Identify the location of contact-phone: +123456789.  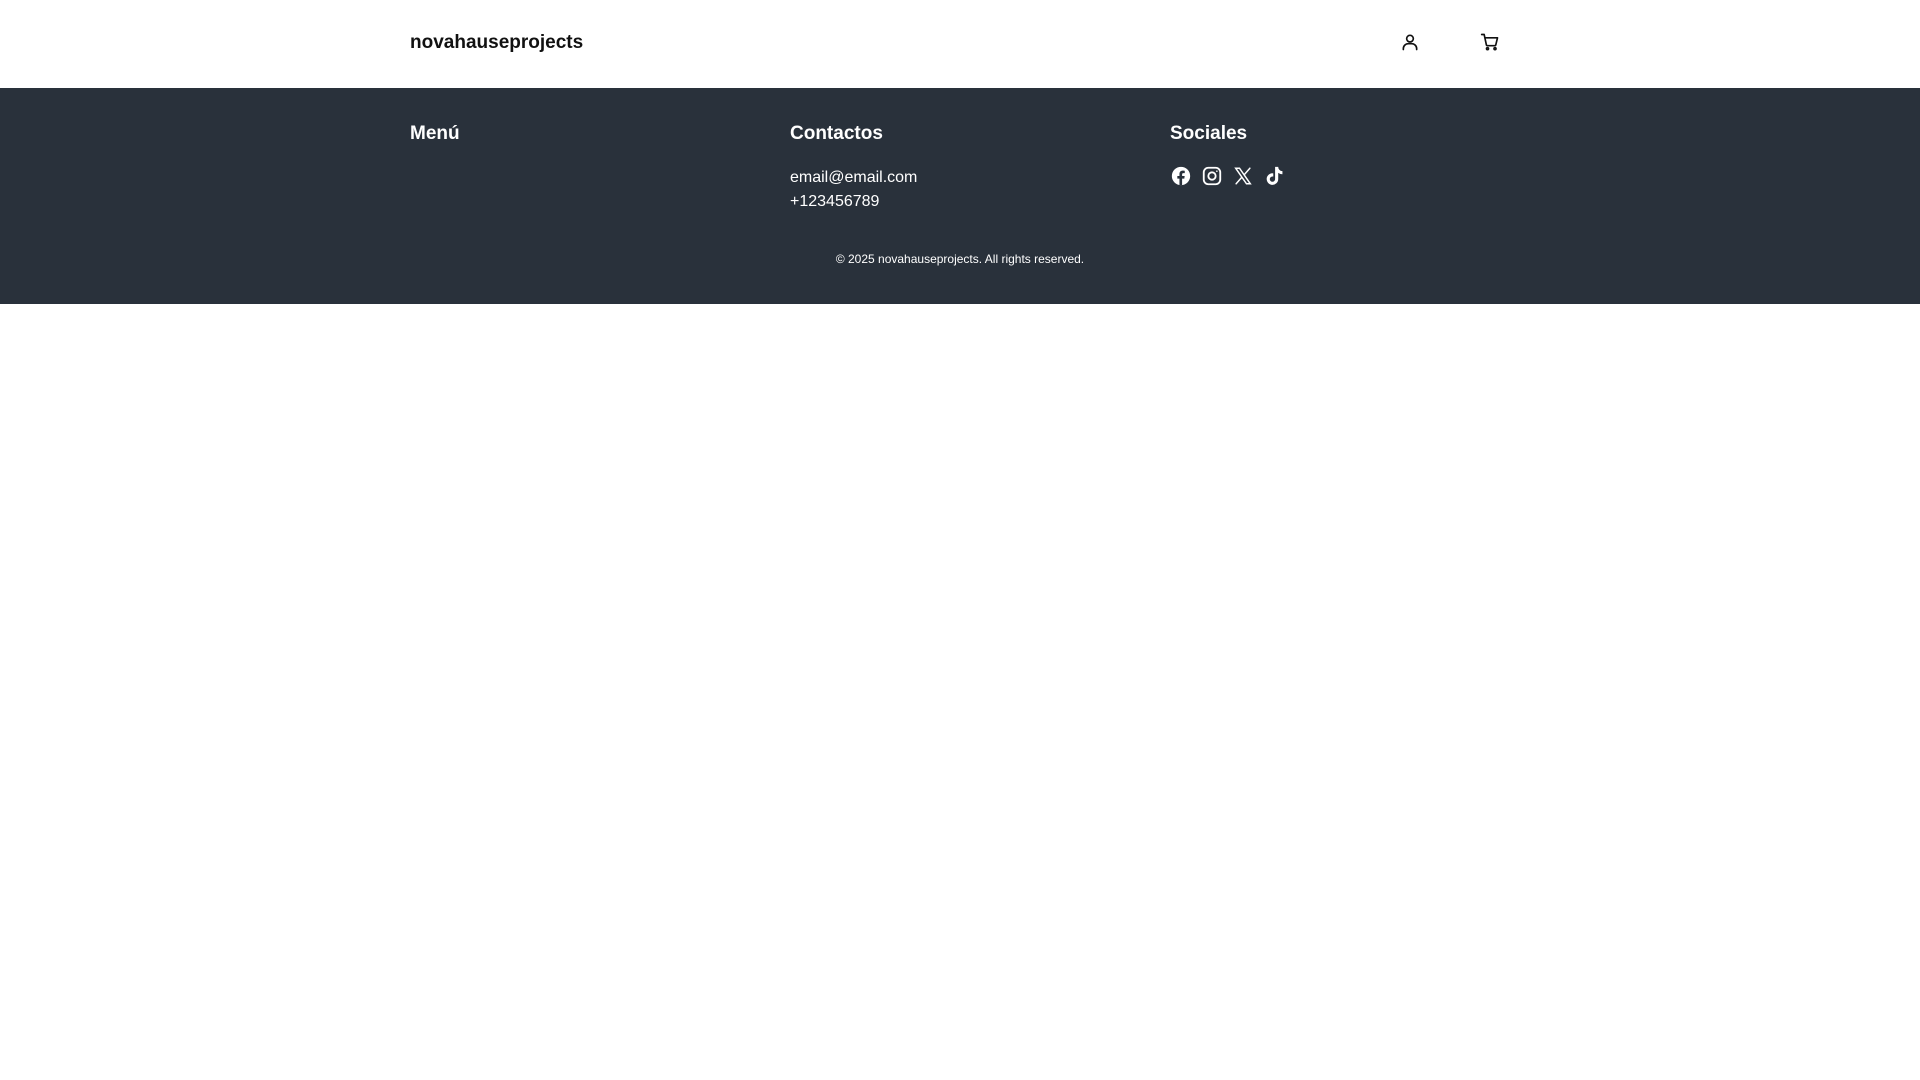
(853, 202).